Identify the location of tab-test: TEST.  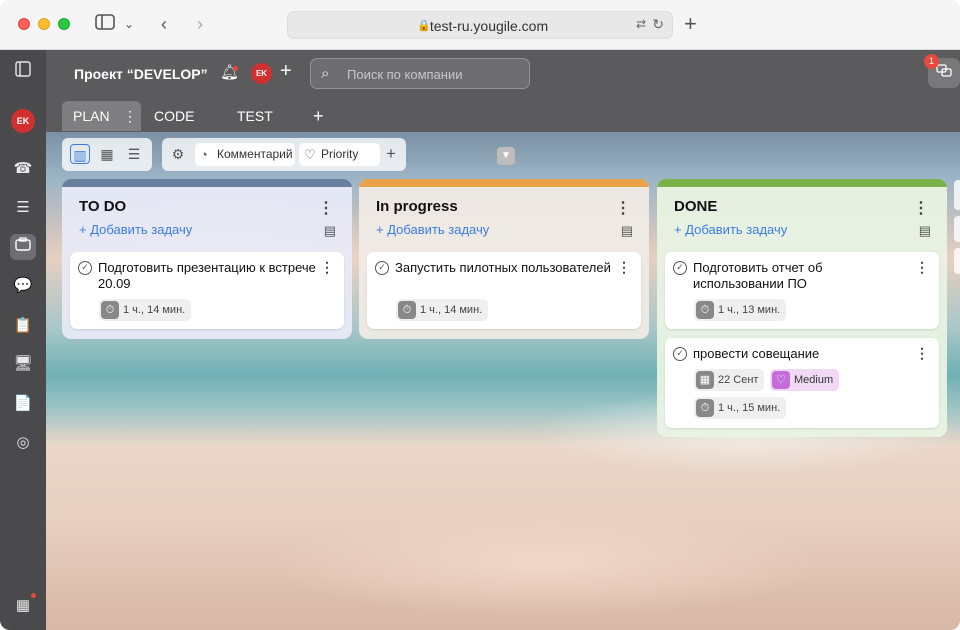
(255, 116).